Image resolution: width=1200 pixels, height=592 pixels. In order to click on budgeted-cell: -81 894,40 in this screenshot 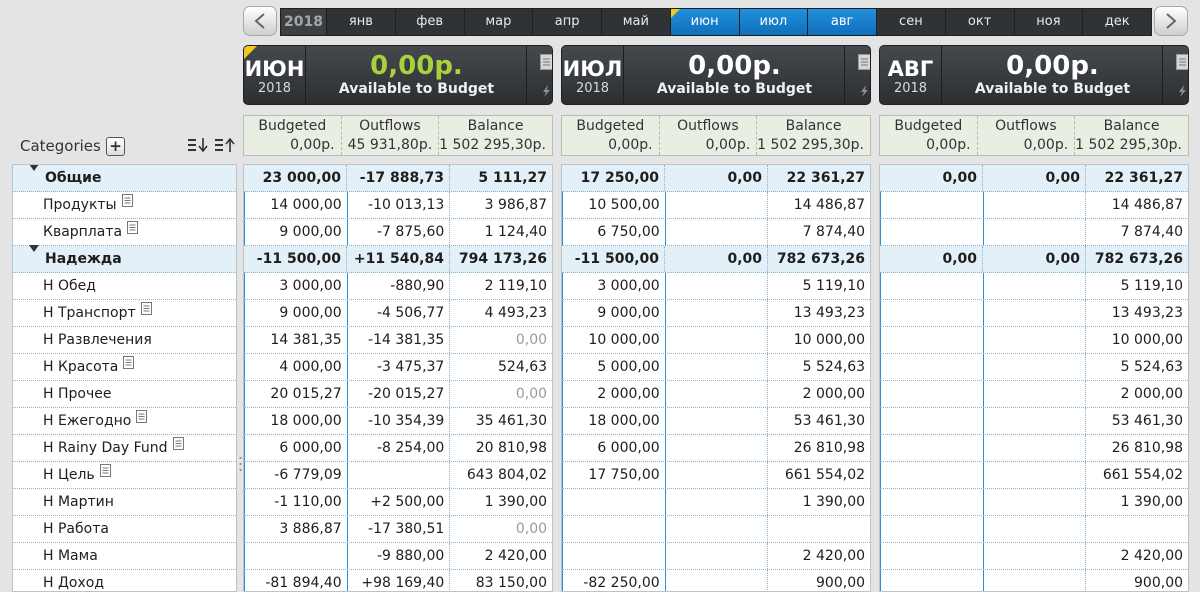, I will do `click(296, 580)`.